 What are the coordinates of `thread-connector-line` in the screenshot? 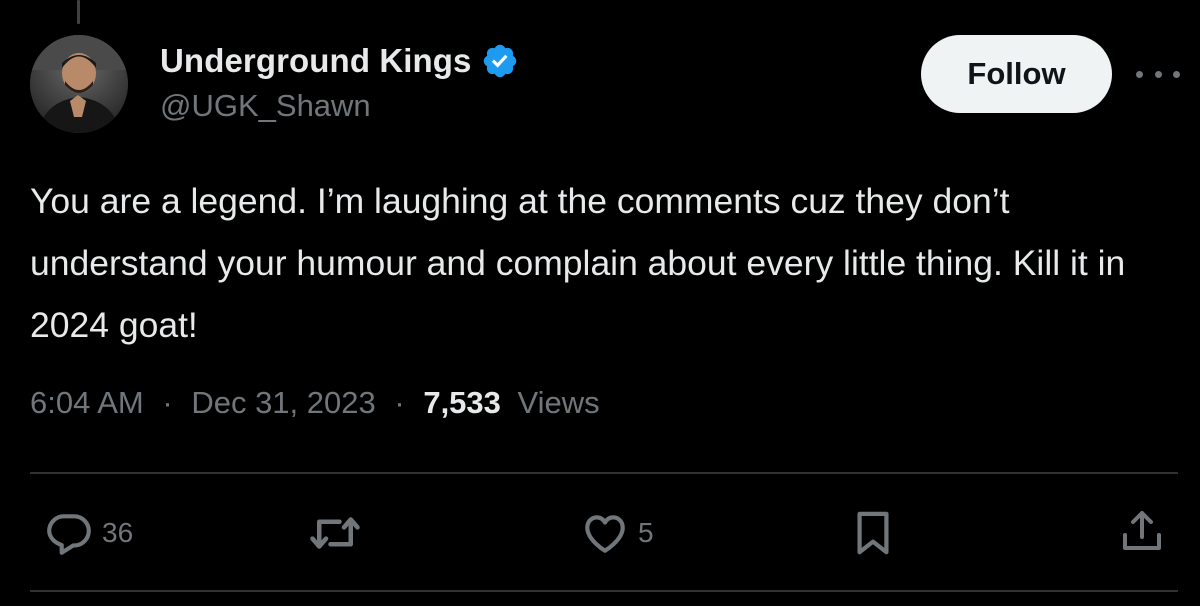 It's located at (78, 12).